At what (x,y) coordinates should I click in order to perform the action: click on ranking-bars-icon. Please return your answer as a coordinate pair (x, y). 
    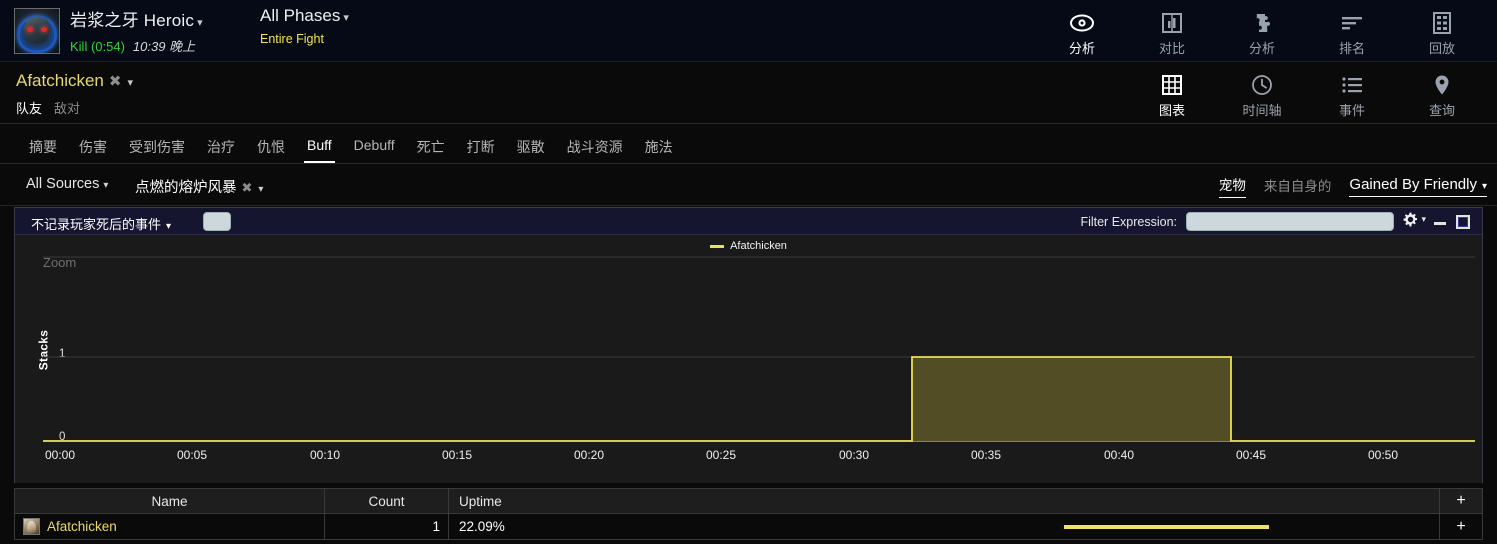
    Looking at the image, I should click on (1352, 23).